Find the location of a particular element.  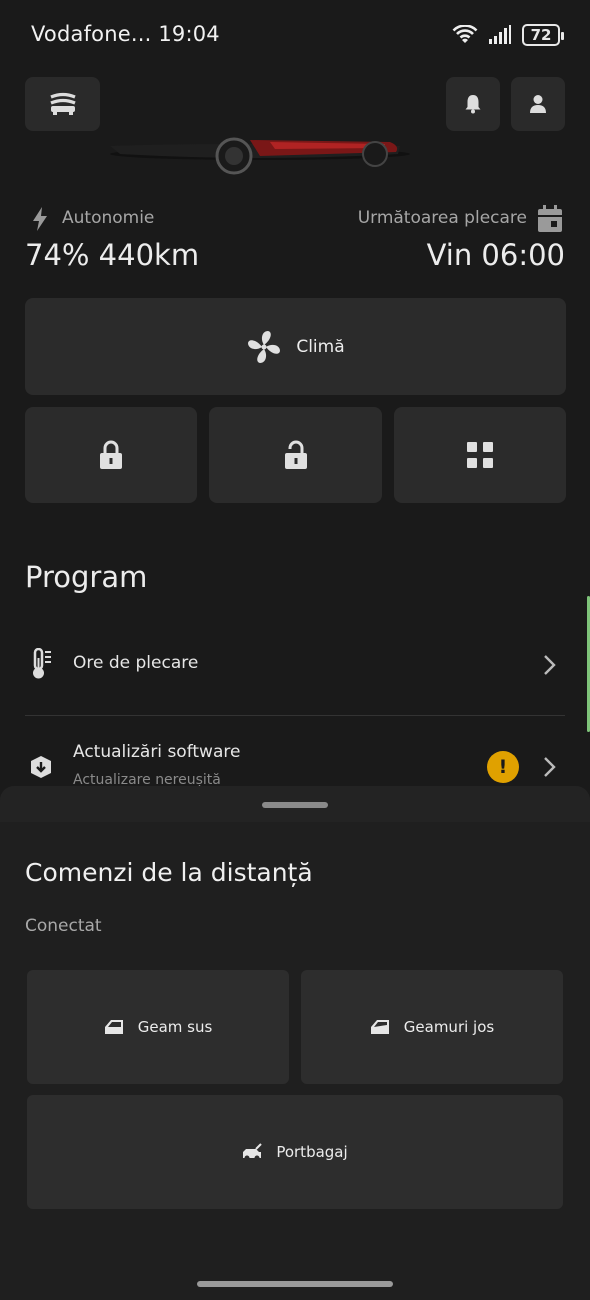

software-updates-label: Actualizări software is located at coordinates (157, 752).